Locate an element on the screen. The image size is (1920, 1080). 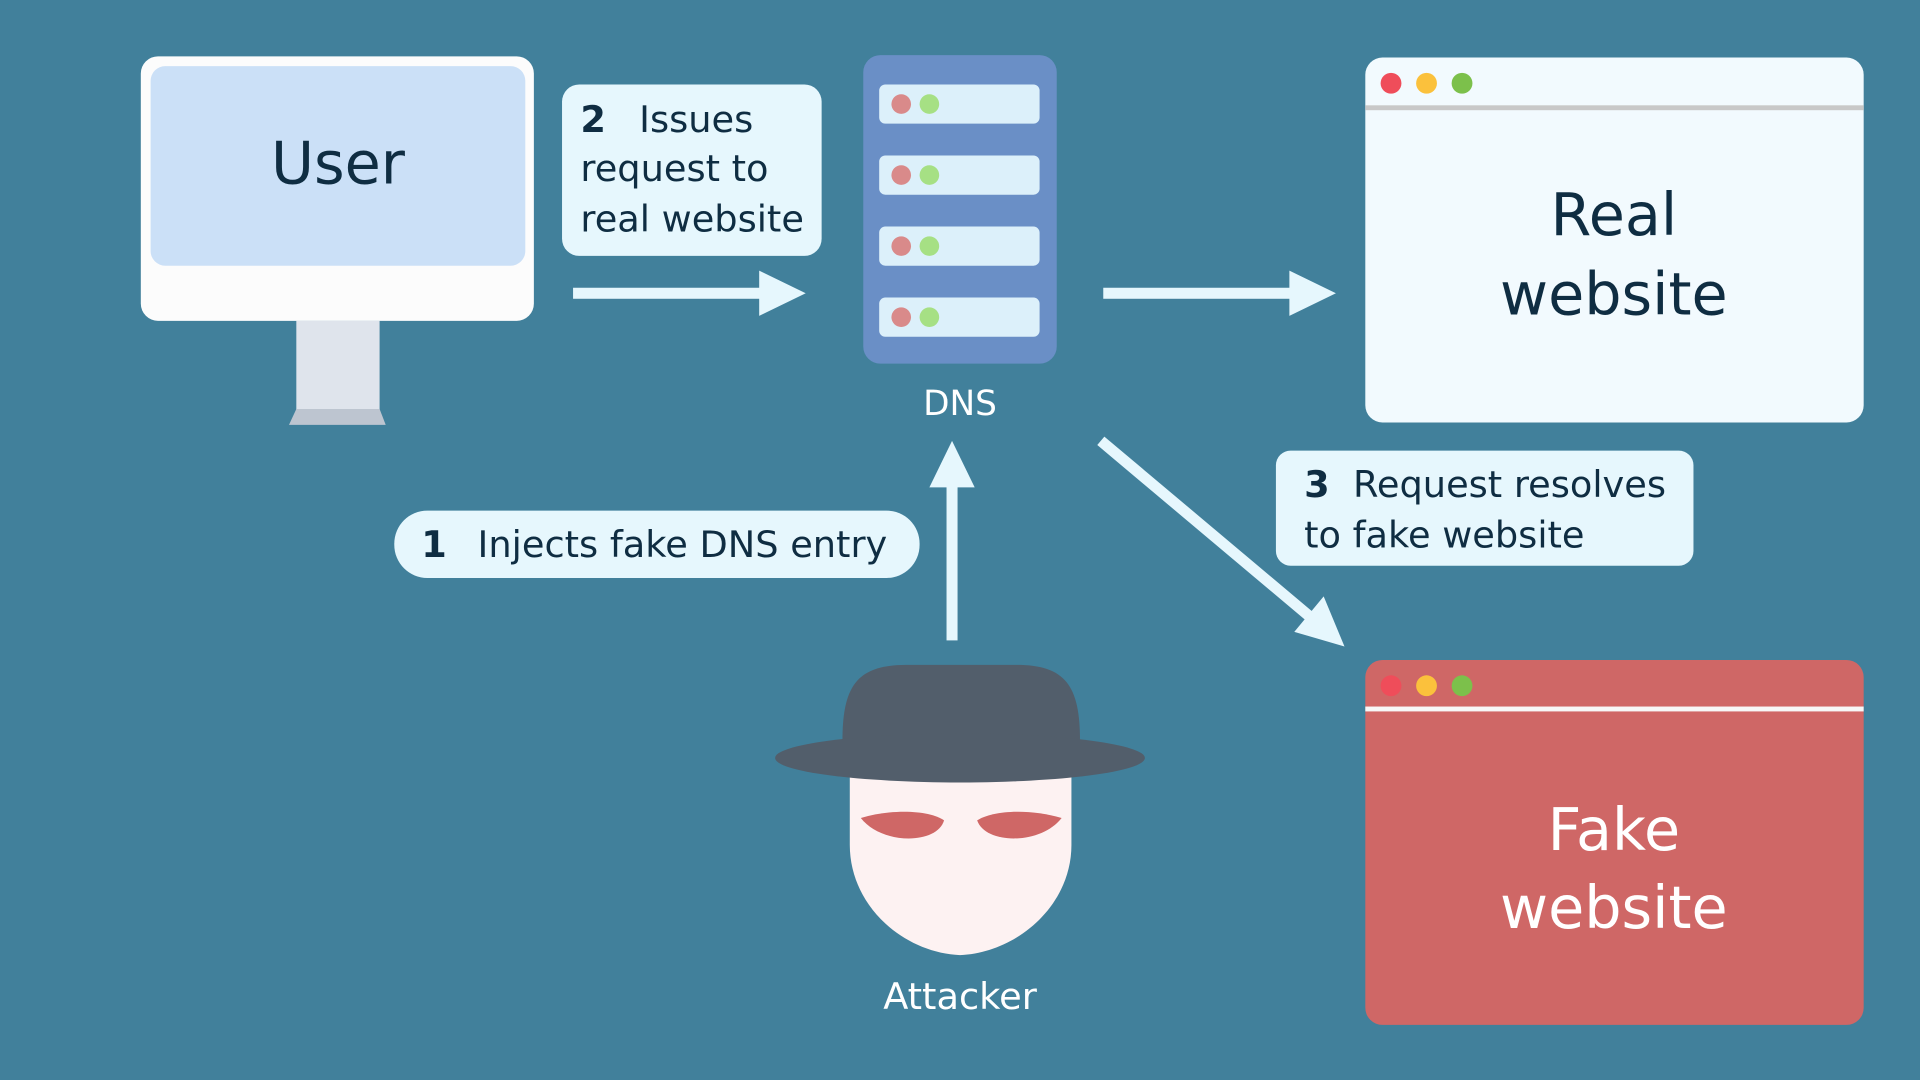
step-text: Injects fake DNS entry is located at coordinates (683, 544).